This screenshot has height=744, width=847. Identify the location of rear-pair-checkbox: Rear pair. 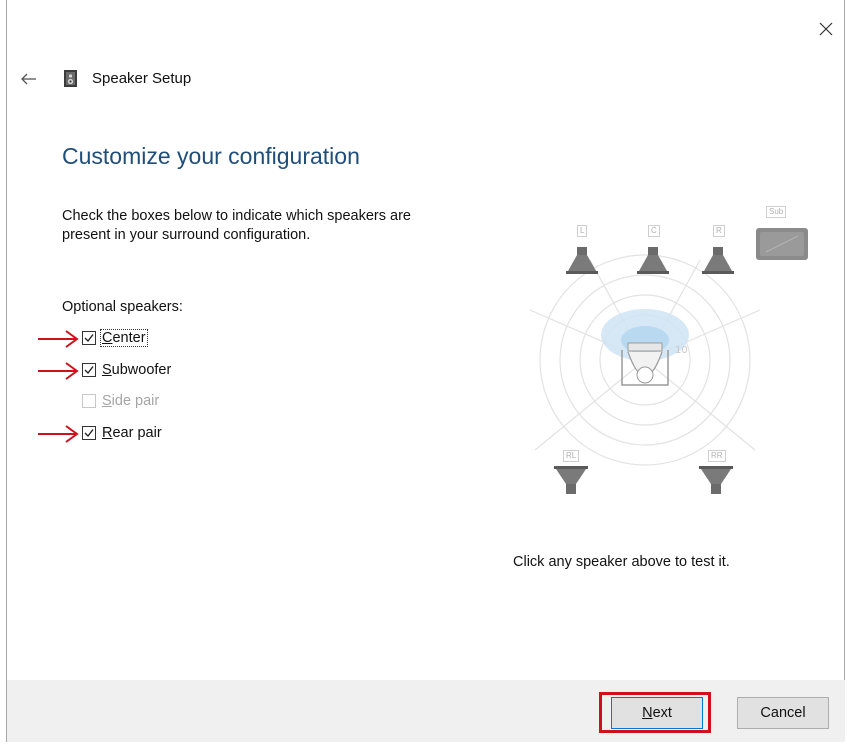
(122, 433).